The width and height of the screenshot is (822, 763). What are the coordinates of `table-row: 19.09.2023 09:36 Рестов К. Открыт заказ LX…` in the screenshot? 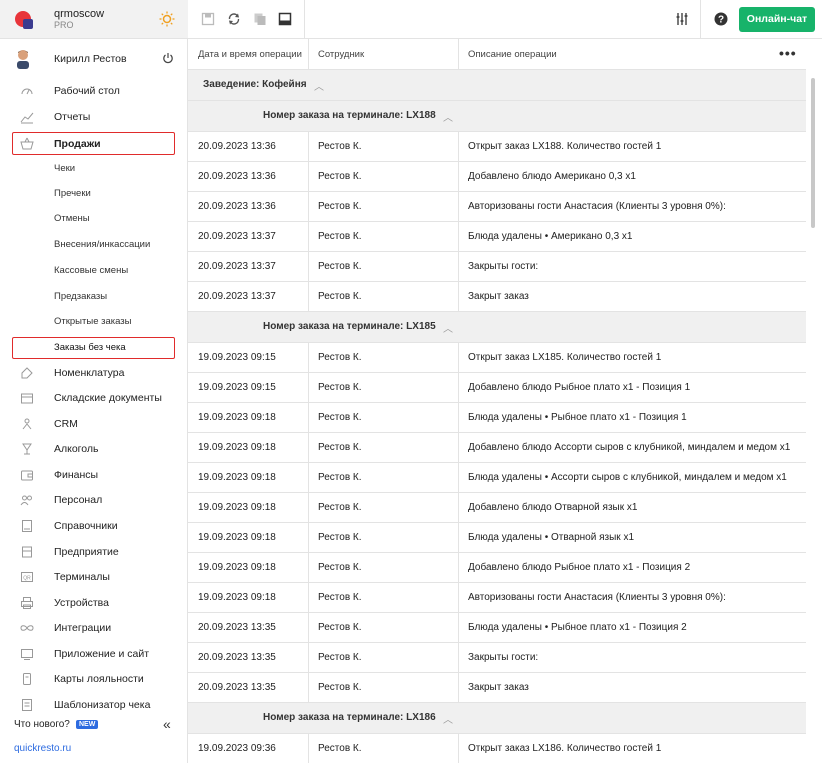 It's located at (497, 748).